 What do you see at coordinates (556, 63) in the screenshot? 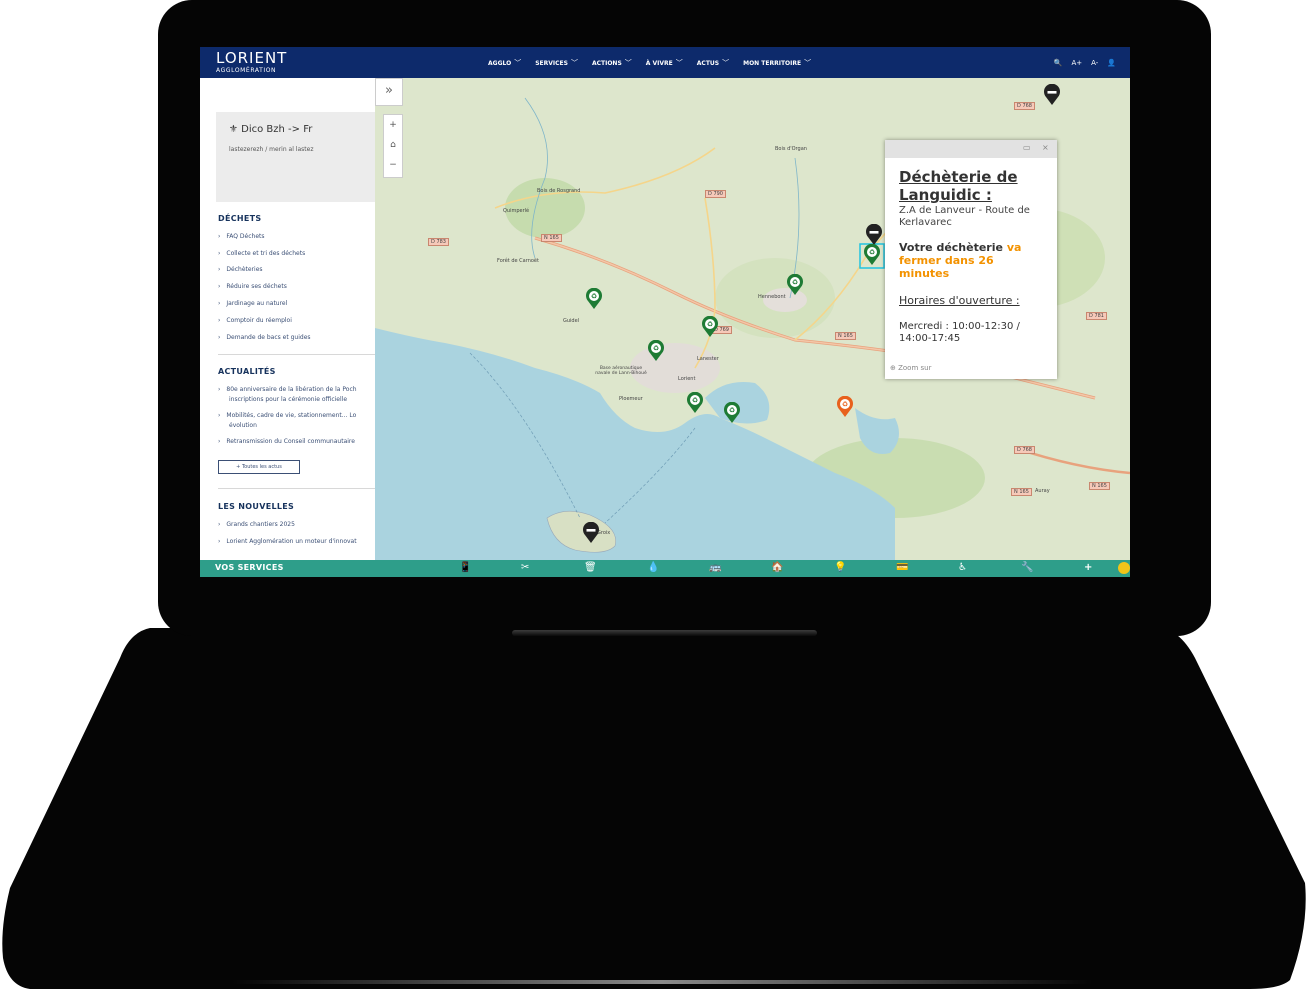
I see `nav-item-services: SERVICES ﹀` at bounding box center [556, 63].